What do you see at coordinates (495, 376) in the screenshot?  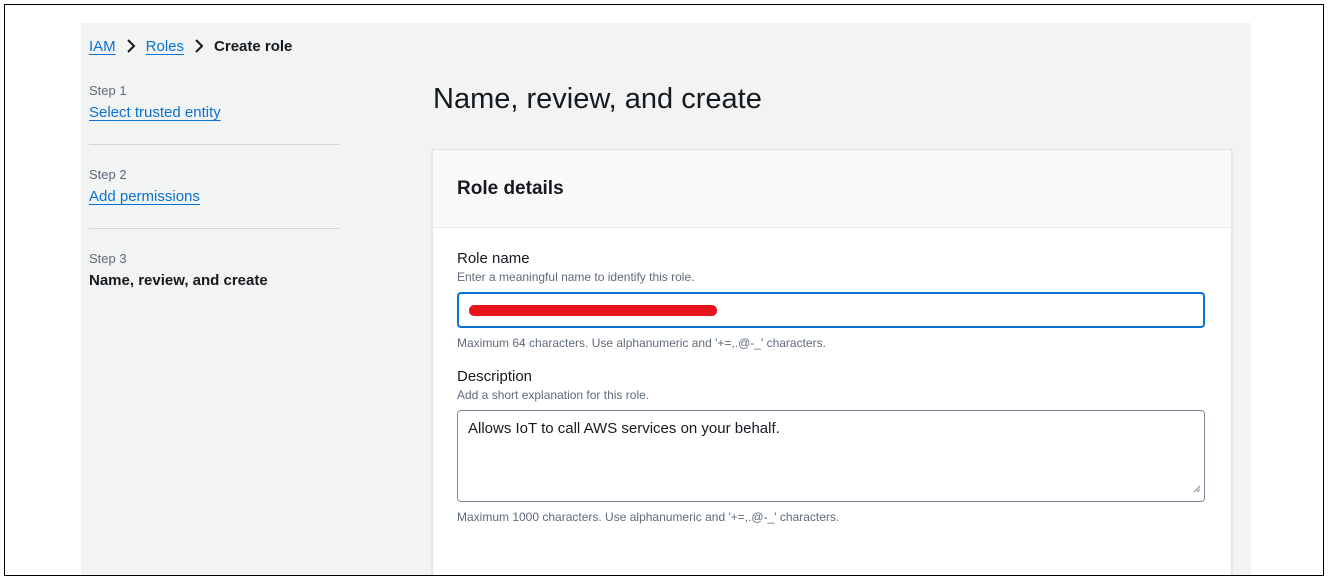 I see `description-label: Description` at bounding box center [495, 376].